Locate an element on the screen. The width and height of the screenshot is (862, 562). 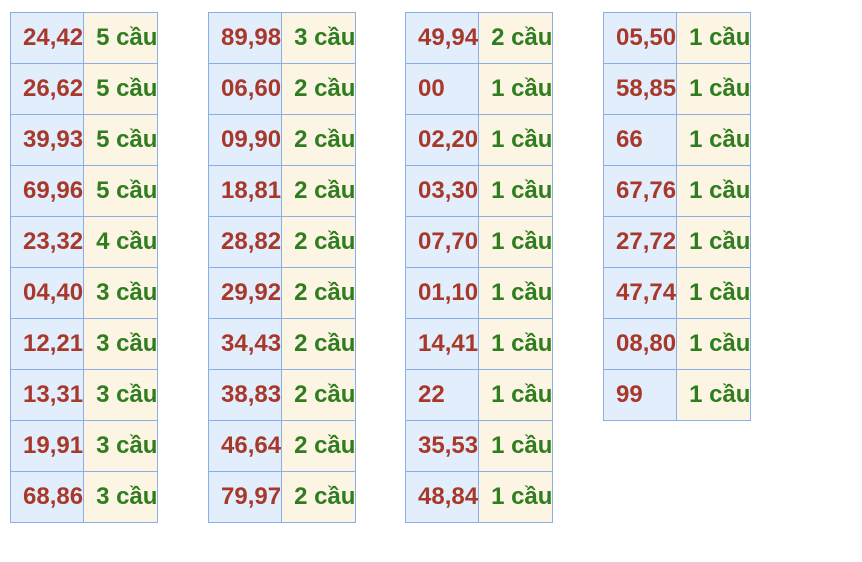
pair-cell: 69,96 is located at coordinates (47, 191).